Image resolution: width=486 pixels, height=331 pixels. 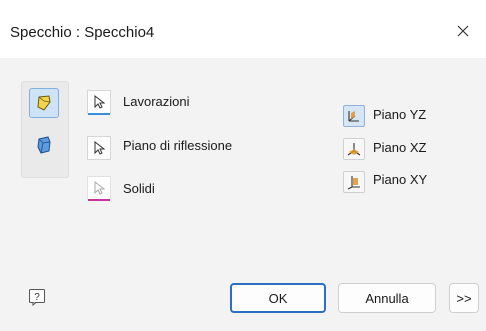 I want to click on solids-select-button, so click(x=99, y=188).